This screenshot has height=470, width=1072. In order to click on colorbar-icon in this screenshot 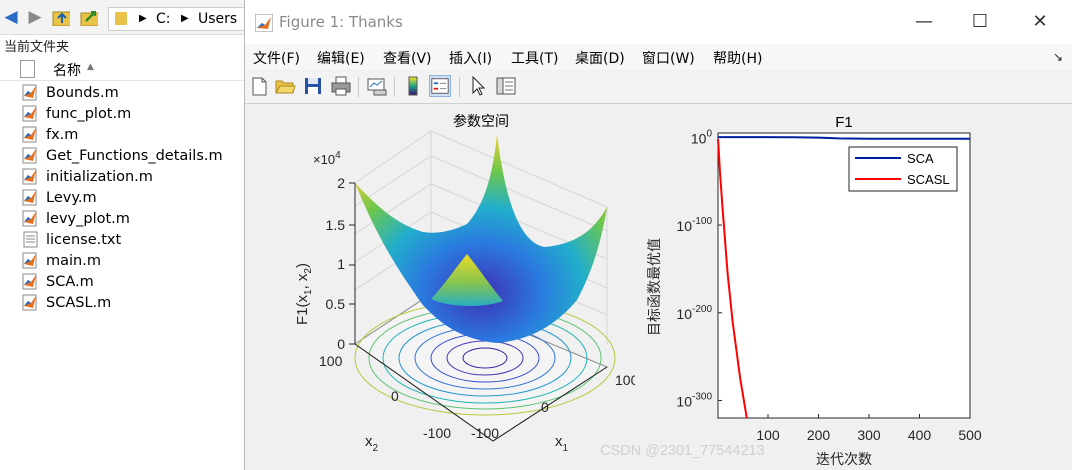, I will do `click(413, 86)`.